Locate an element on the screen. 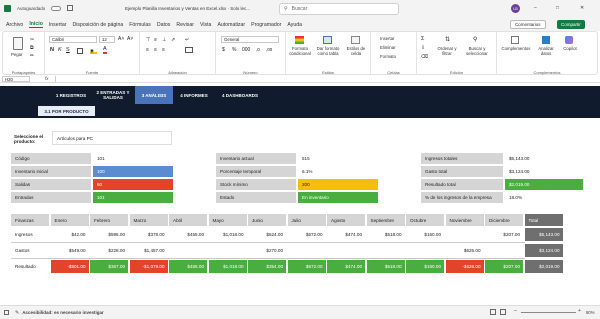 The width and height of the screenshot is (600, 319). percent-icon: % is located at coordinates (234, 50).